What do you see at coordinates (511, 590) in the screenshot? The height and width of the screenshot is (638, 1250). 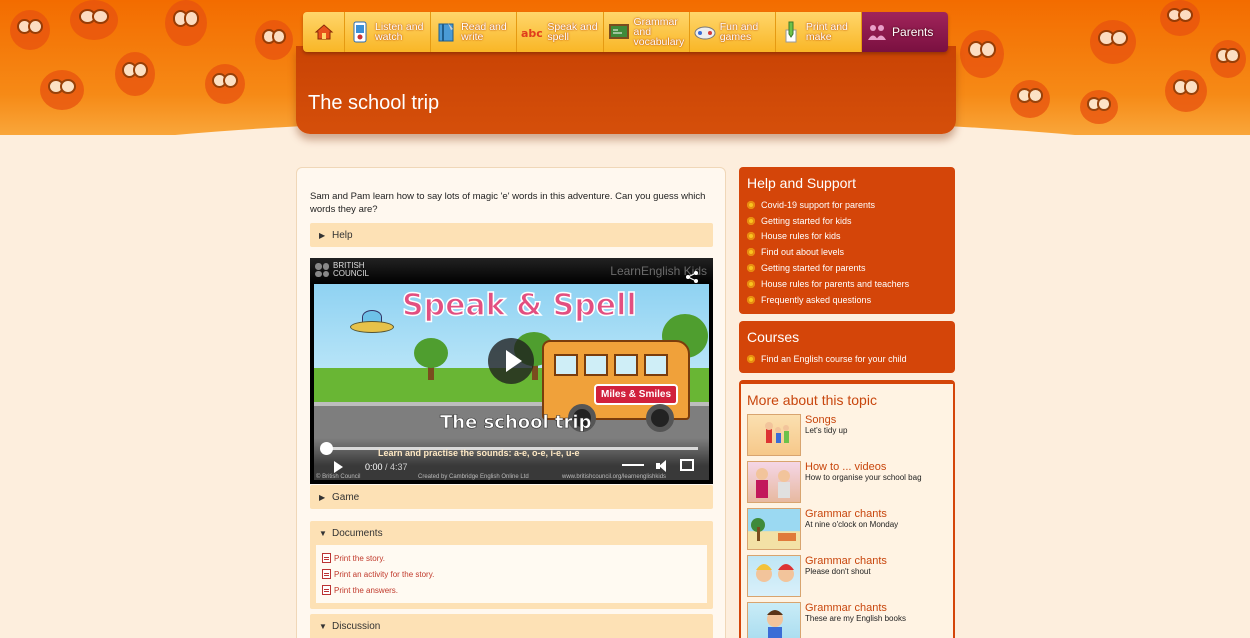 I see `document-link: Print the answers.` at bounding box center [511, 590].